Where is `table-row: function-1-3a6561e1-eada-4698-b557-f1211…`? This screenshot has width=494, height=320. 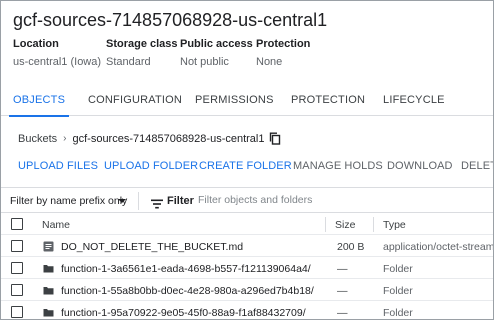 table-row: function-1-3a6561e1-eada-4698-b557-f1211… is located at coordinates (247, 268).